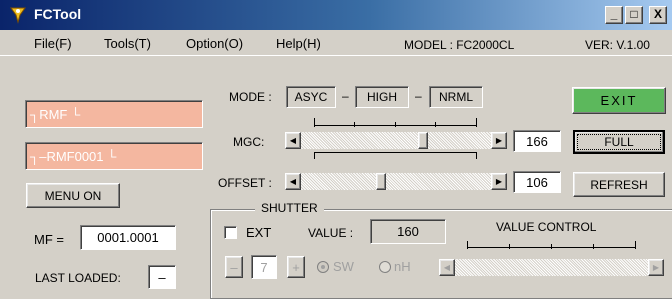  Describe the element at coordinates (656, 267) in the screenshot. I see `value-control-right-arrow-icon: ▶` at that location.